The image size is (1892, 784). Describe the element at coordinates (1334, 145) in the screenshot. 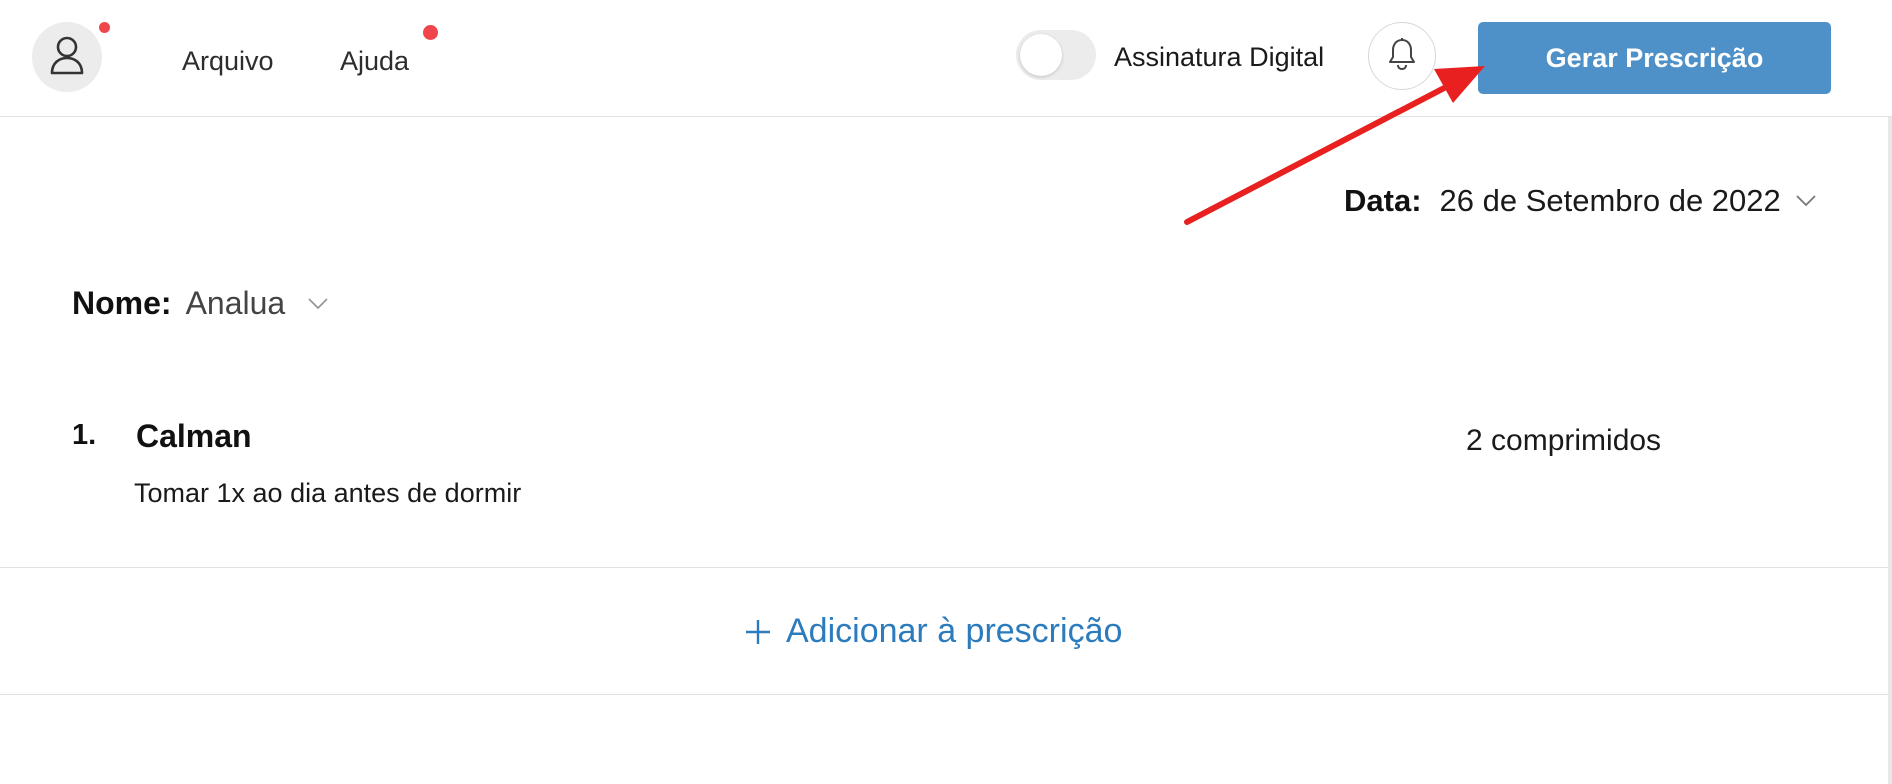

I see `annotation-arrow` at that location.